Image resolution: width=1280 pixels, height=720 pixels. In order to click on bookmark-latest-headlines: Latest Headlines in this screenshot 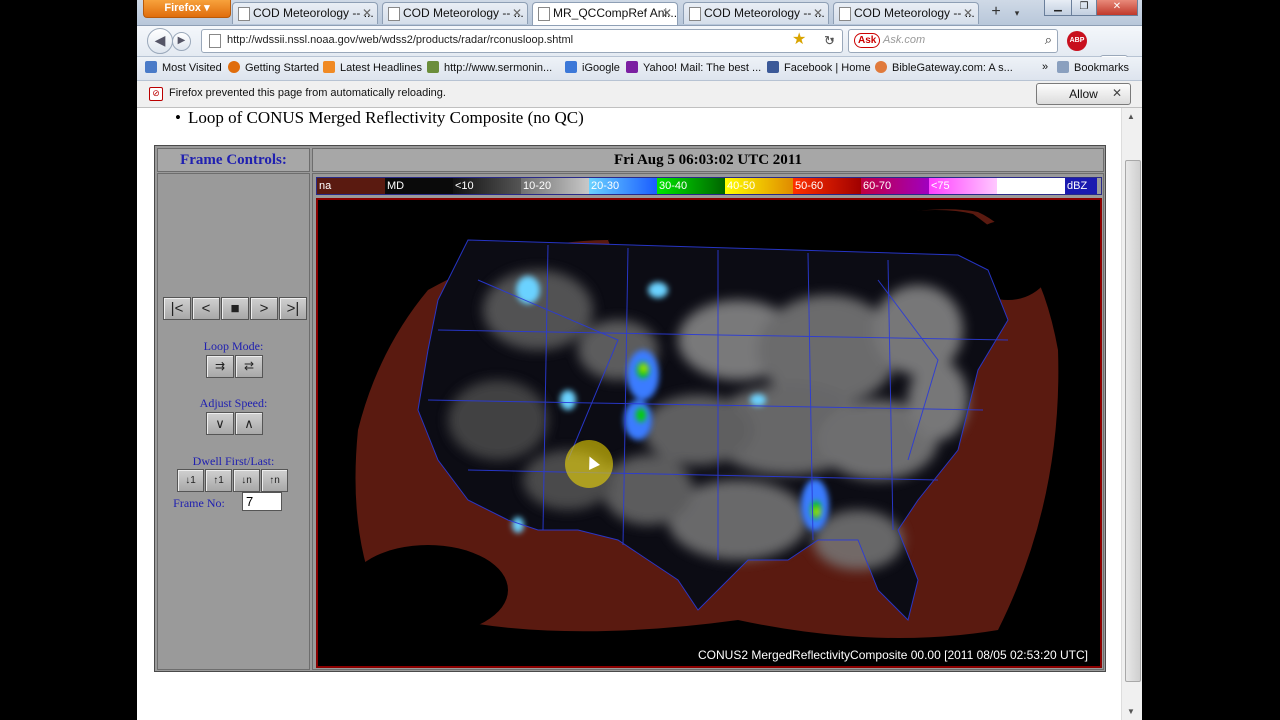, I will do `click(372, 67)`.